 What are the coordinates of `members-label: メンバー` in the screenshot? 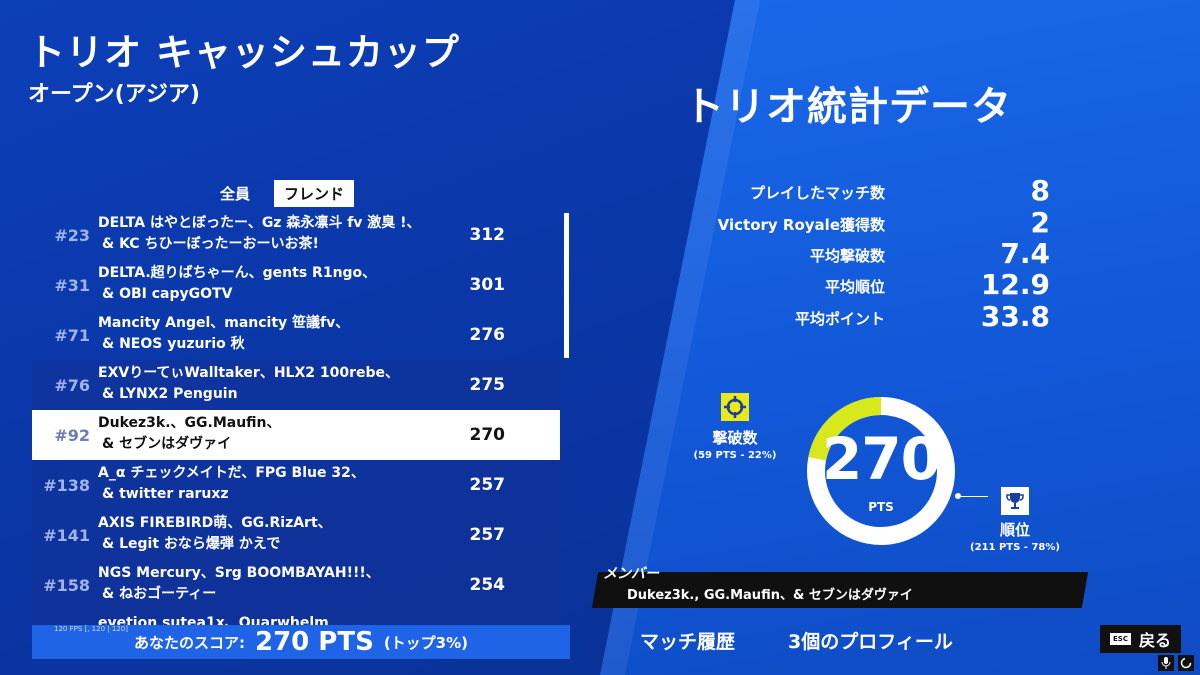 It's located at (631, 574).